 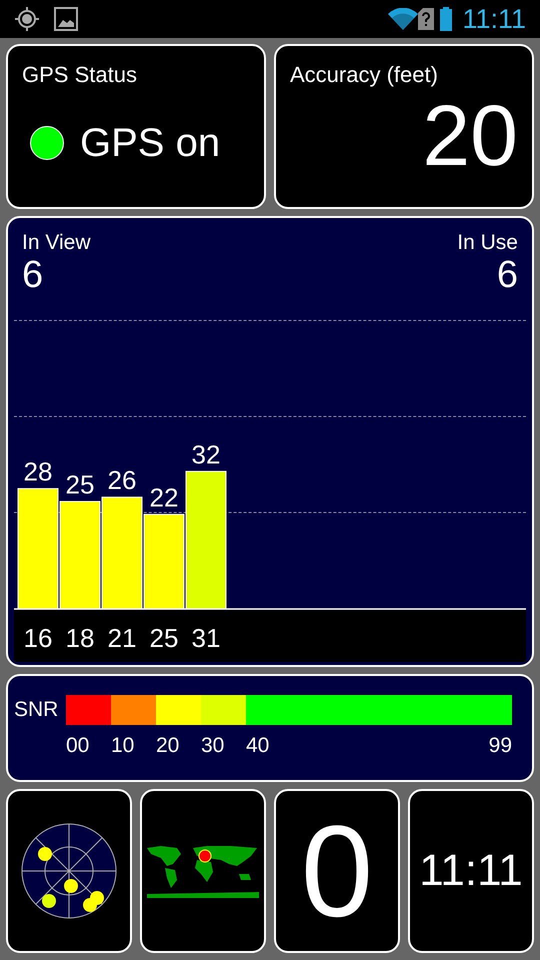 What do you see at coordinates (38, 471) in the screenshot?
I see `bar-value-label: 28` at bounding box center [38, 471].